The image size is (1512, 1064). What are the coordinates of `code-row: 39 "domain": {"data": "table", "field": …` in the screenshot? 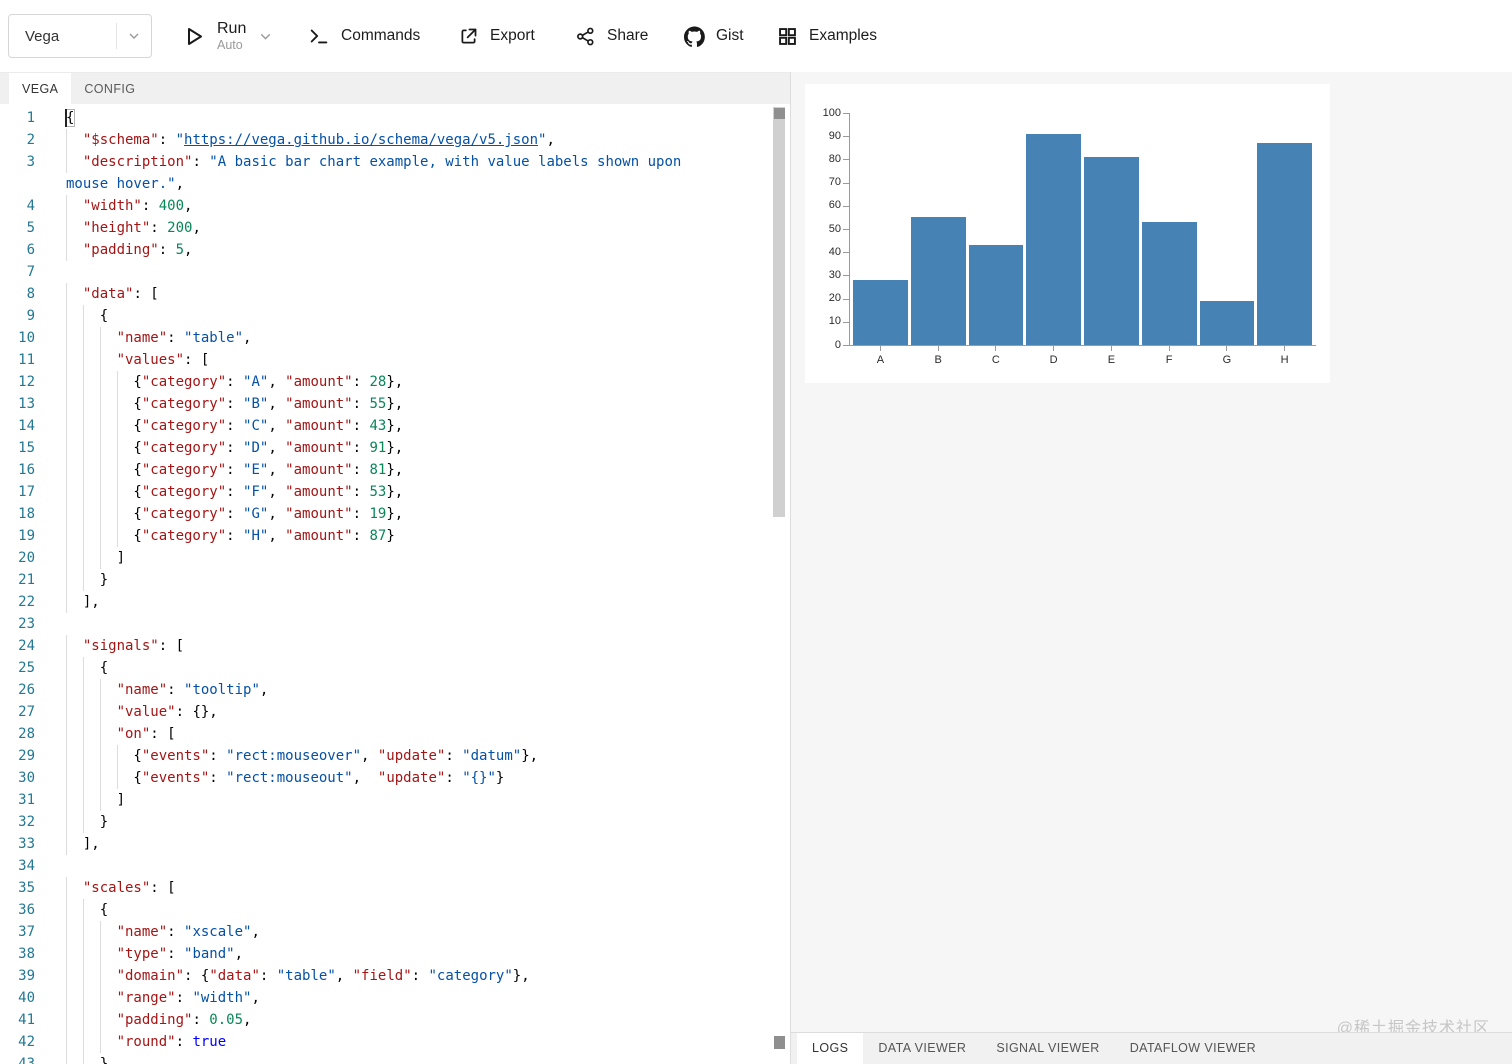 It's located at (345, 976).